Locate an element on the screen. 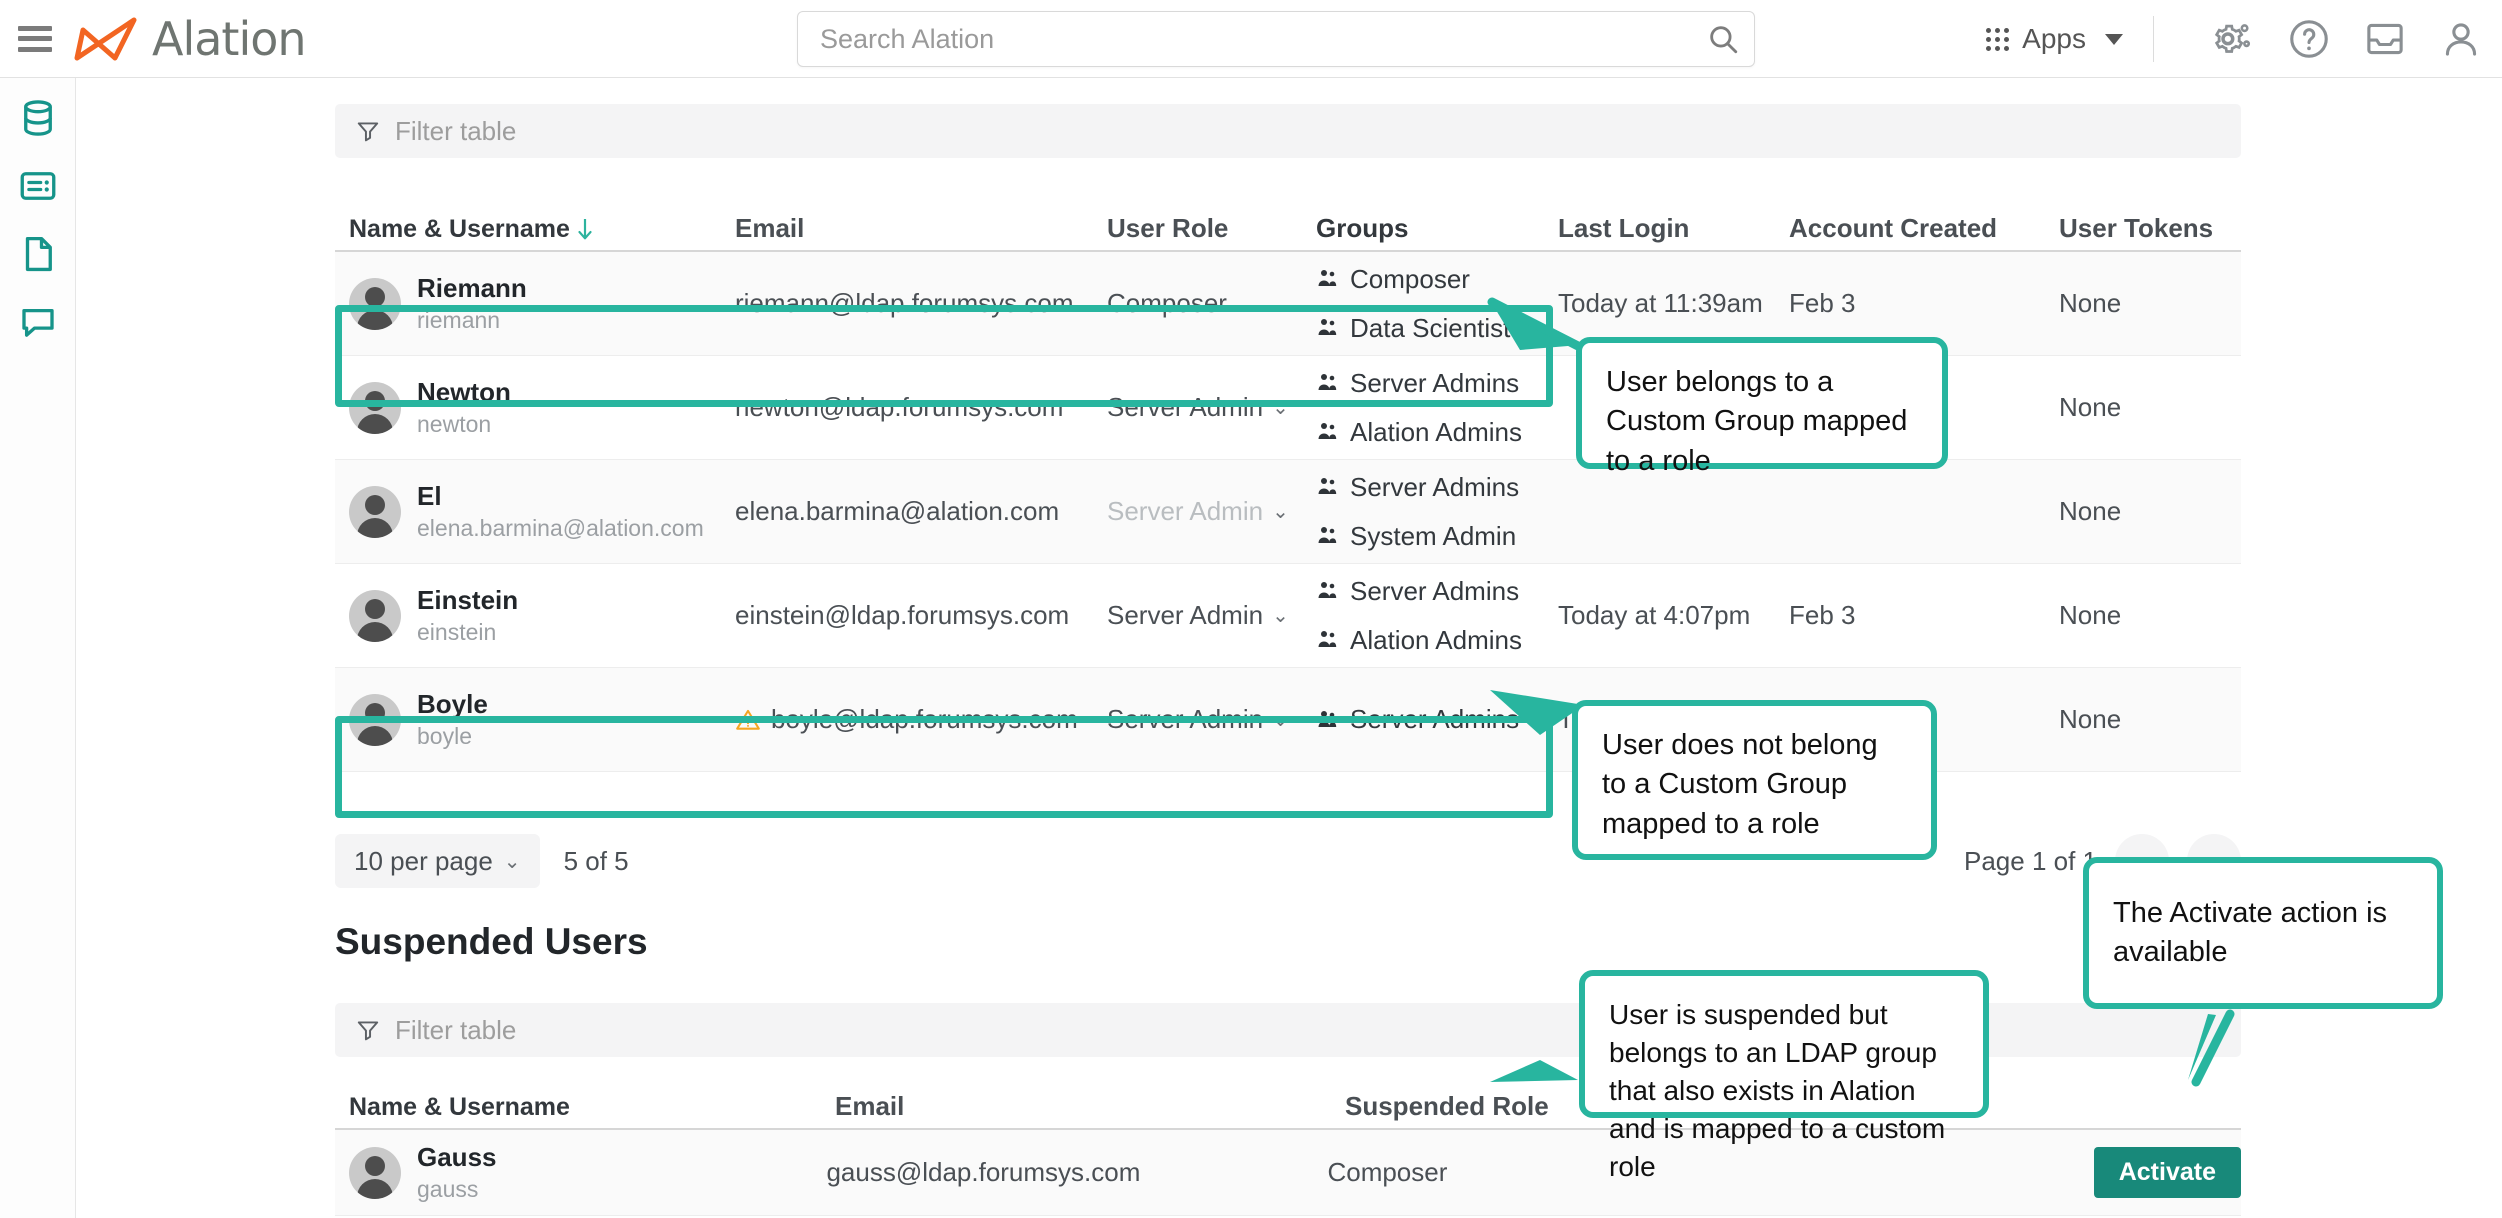 This screenshot has height=1218, width=2502. user-name: Einstein is located at coordinates (468, 600).